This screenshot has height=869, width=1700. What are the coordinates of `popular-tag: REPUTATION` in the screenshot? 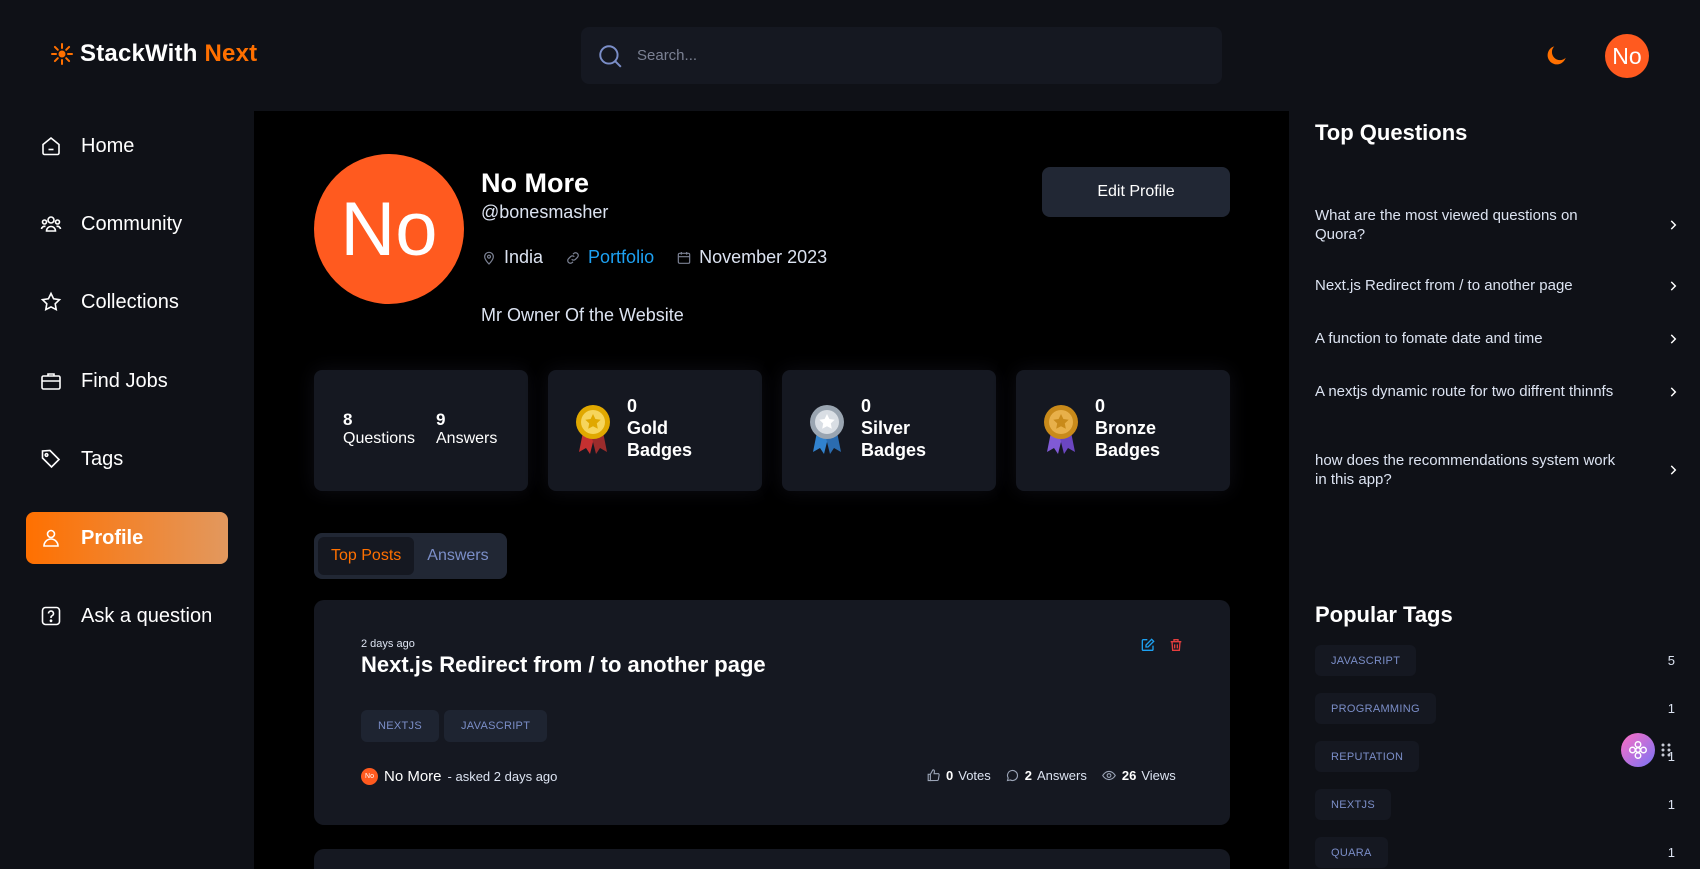 It's located at (1367, 756).